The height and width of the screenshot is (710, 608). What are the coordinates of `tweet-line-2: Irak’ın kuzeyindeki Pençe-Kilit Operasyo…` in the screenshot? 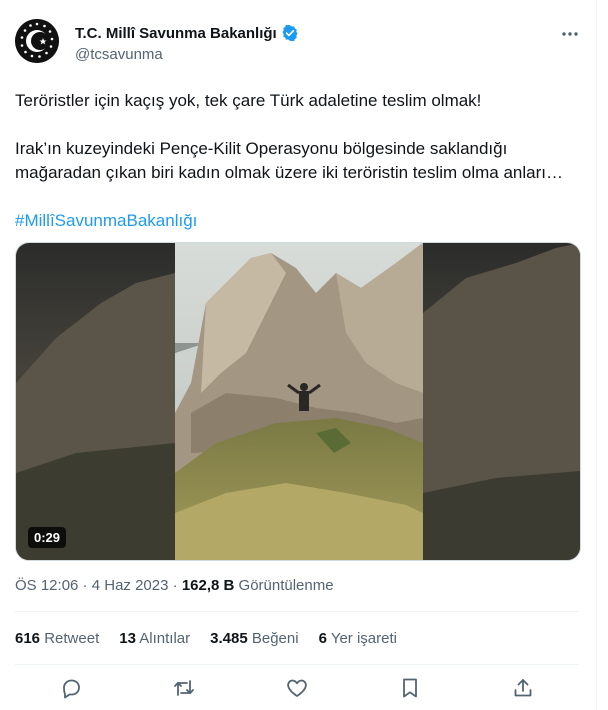 It's located at (289, 160).